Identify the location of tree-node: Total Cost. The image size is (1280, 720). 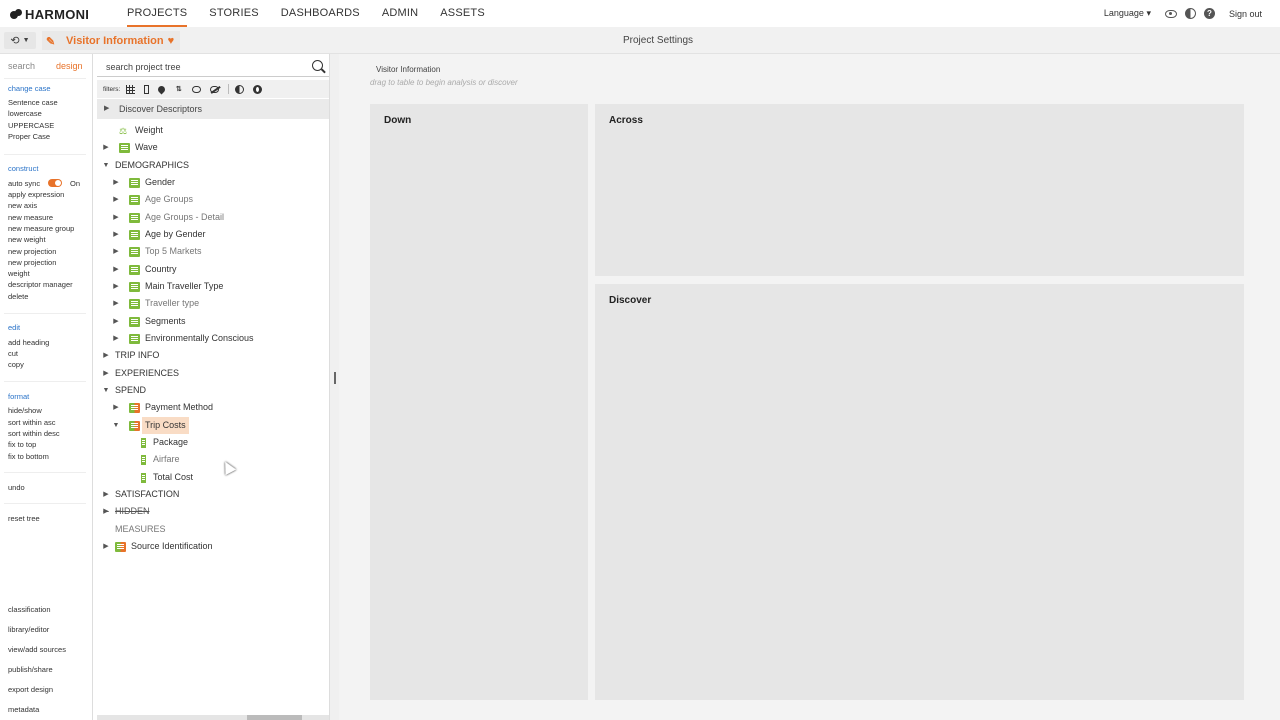
(167, 477).